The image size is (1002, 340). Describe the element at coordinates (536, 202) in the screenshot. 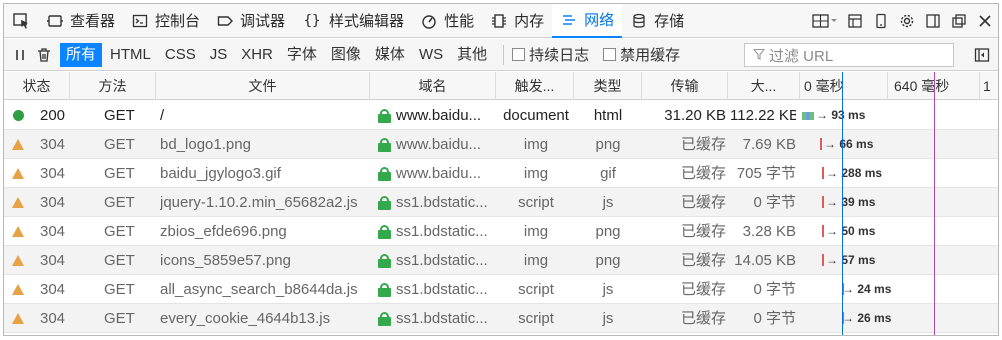

I see `cell-cause: script` at that location.